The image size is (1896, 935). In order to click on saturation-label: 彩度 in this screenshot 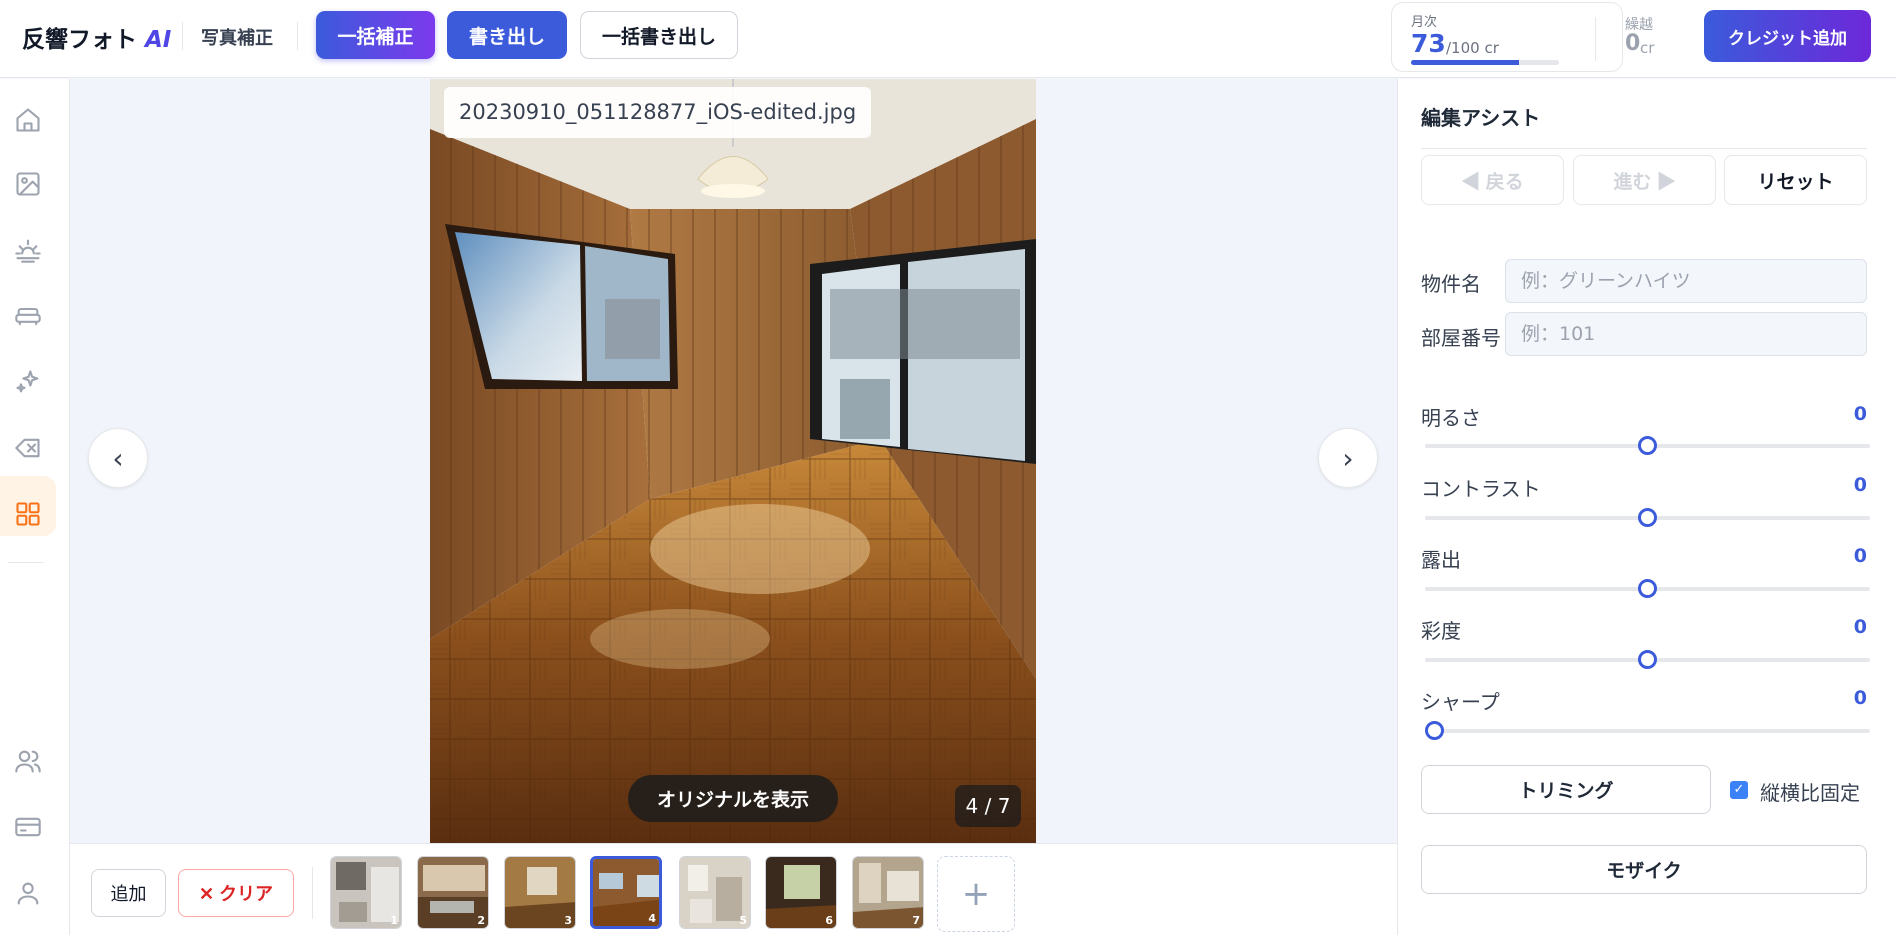, I will do `click(1441, 631)`.